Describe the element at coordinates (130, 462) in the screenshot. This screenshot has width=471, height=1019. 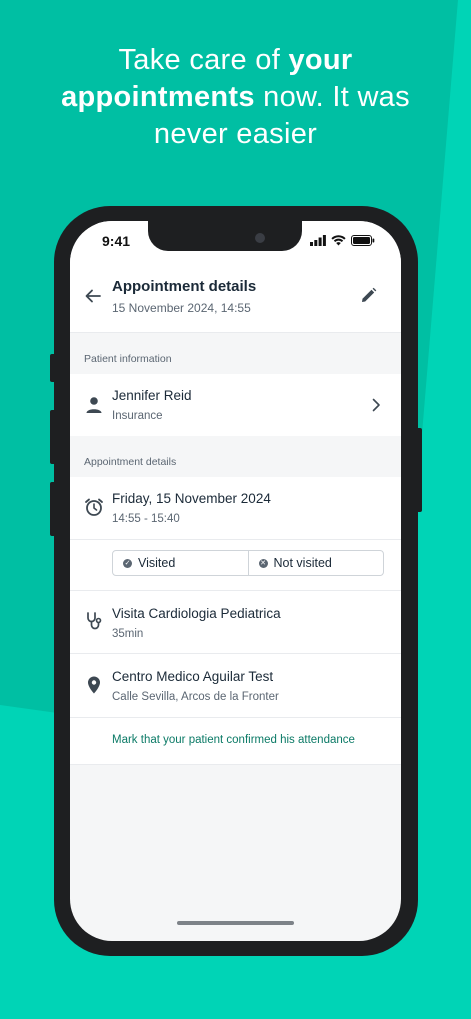
I see `section-label-appointment: Appointment details` at that location.